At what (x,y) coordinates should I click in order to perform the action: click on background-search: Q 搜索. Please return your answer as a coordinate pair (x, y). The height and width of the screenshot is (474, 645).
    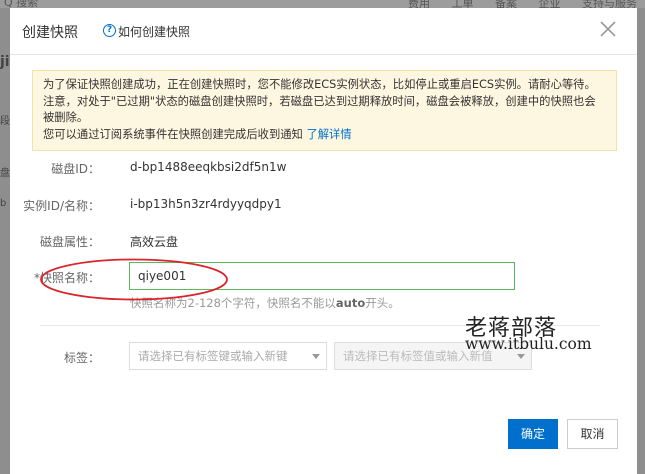
    Looking at the image, I should click on (21, 4).